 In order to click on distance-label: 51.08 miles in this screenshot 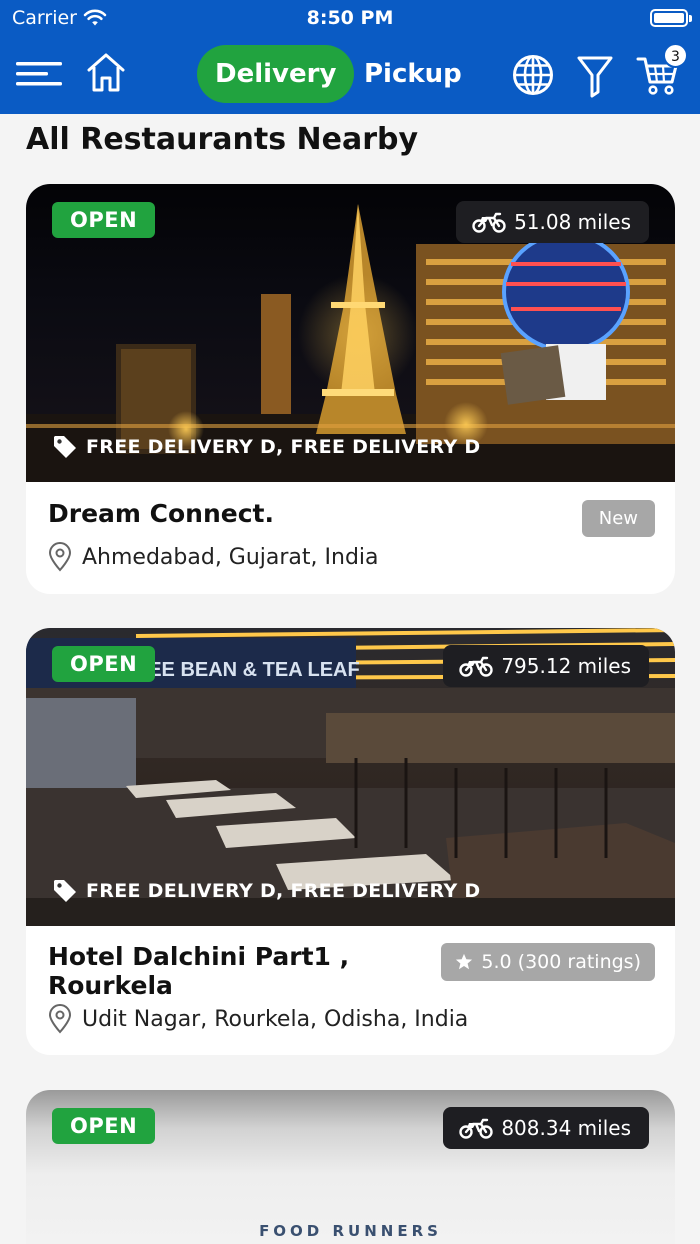, I will do `click(572, 222)`.